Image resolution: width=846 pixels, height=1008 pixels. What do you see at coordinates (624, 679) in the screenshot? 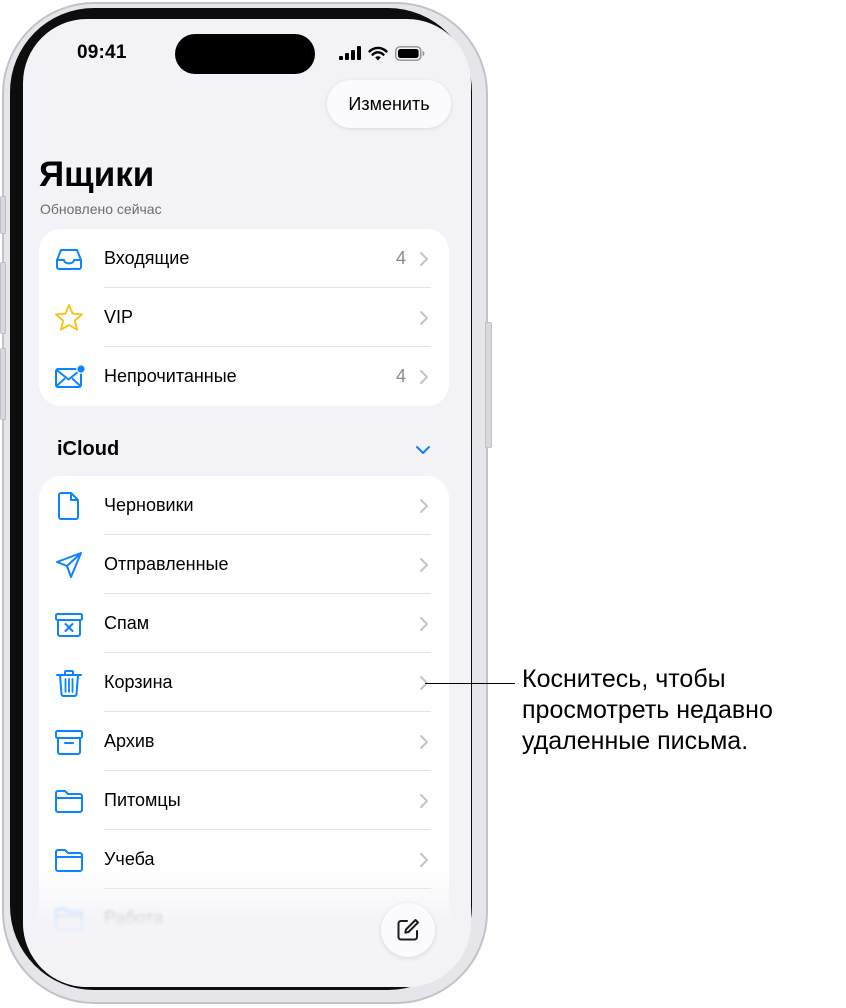
I see `callout-line: Коснитесь, чтобы` at bounding box center [624, 679].